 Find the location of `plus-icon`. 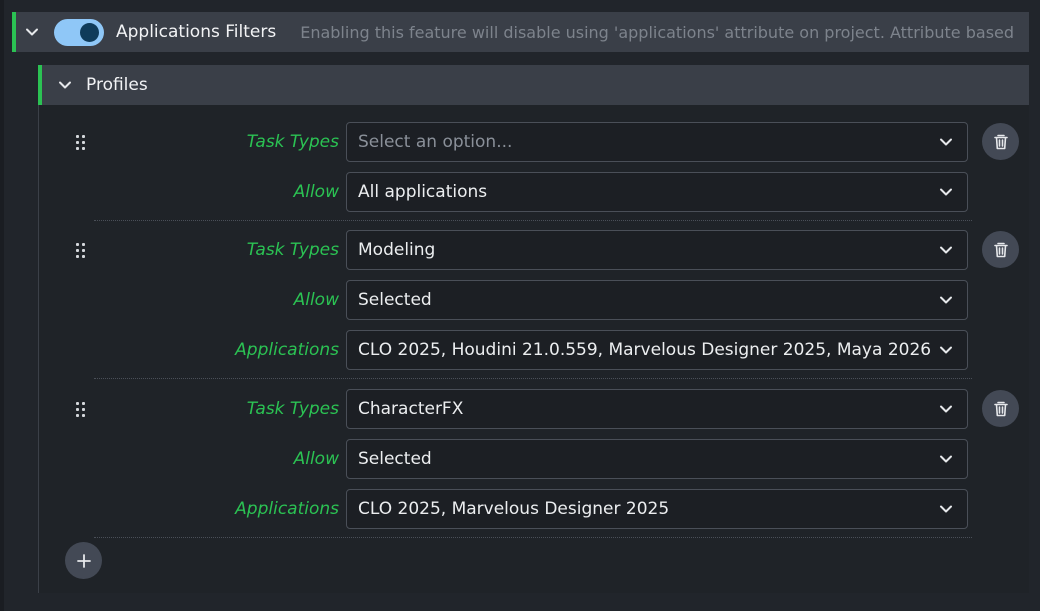

plus-icon is located at coordinates (83, 560).